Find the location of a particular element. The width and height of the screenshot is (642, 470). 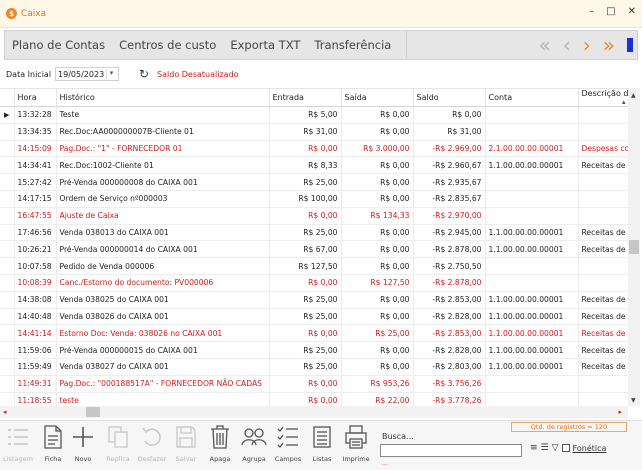

cell-saldo: -R$ 2.970,00 is located at coordinates (449, 216).